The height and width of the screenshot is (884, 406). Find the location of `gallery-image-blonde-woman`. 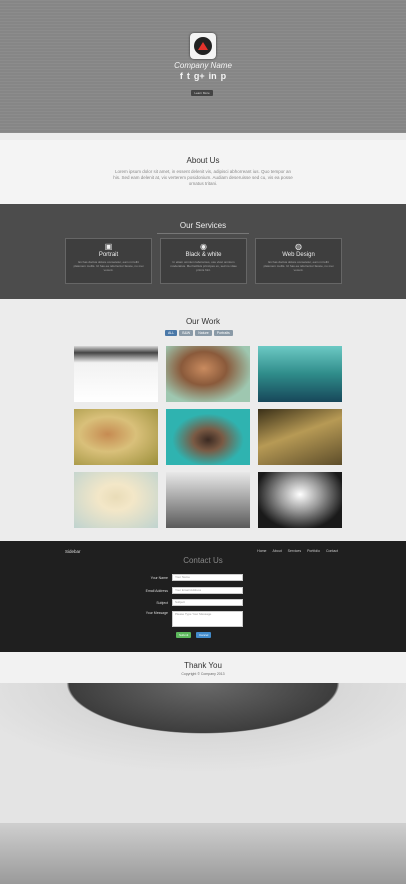

gallery-image-blonde-woman is located at coordinates (116, 500).